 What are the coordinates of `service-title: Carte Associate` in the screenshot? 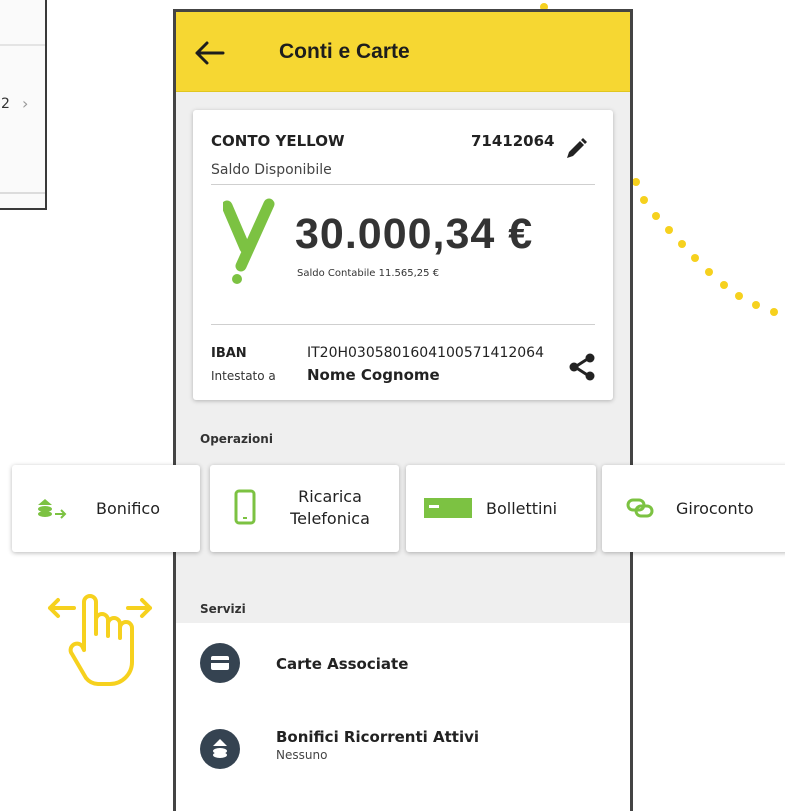 It's located at (342, 664).